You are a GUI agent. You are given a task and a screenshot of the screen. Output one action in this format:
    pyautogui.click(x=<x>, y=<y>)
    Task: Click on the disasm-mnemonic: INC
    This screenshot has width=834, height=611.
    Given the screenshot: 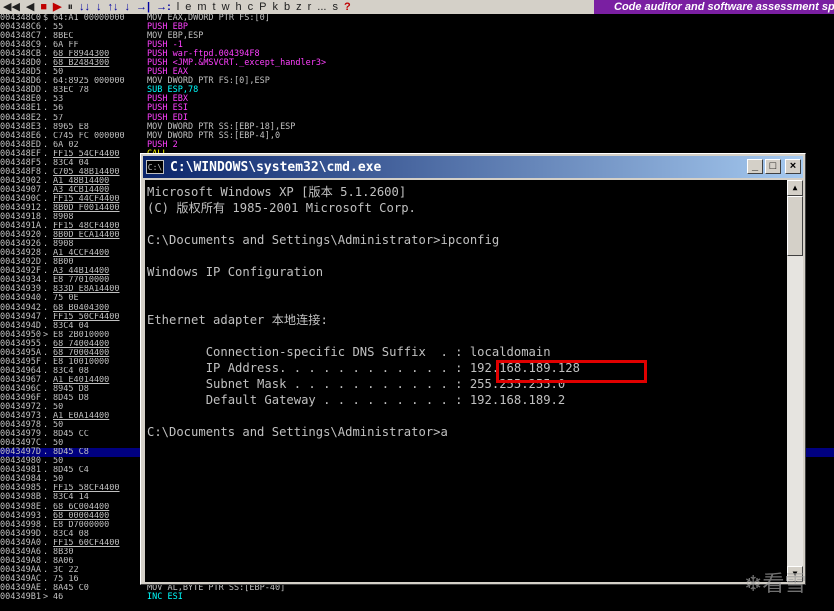 What is the action you would take?
    pyautogui.click(x=155, y=597)
    